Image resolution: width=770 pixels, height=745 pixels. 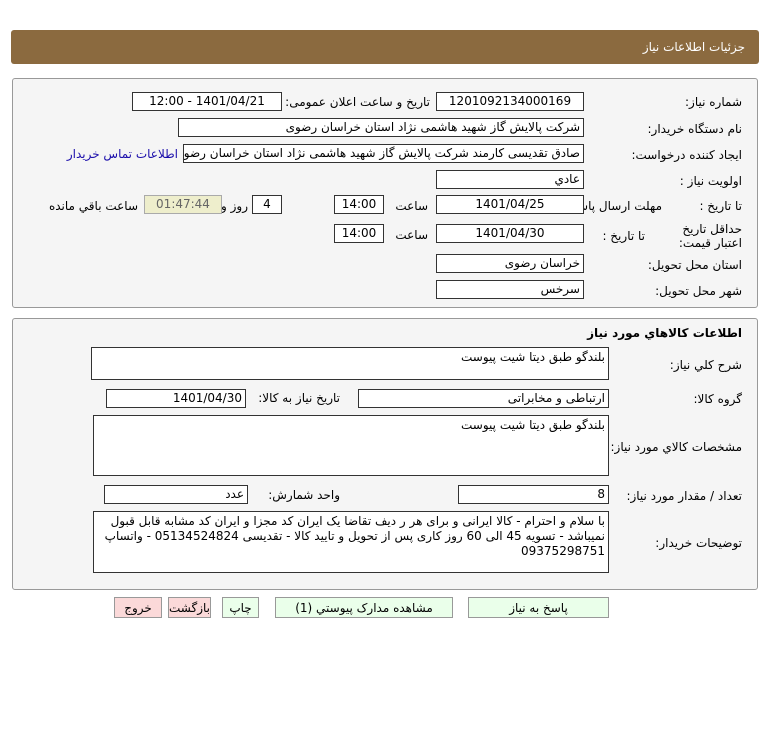 What do you see at coordinates (359, 204) in the screenshot?
I see `deadline-time-field: 14:00` at bounding box center [359, 204].